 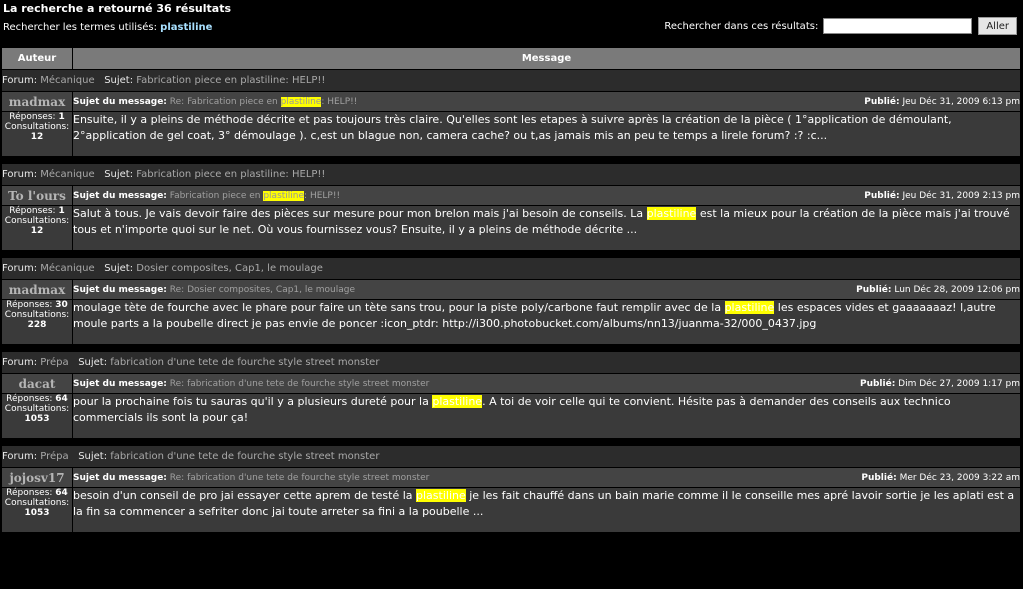 I want to click on author-name: dacat, so click(x=37, y=383).